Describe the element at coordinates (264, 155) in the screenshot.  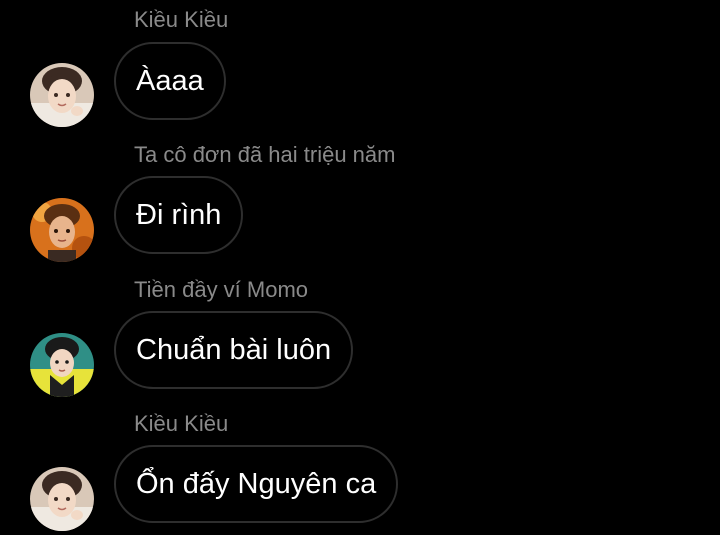
I see `sender-name: Ta cô đơn đã hai triệu năm` at that location.